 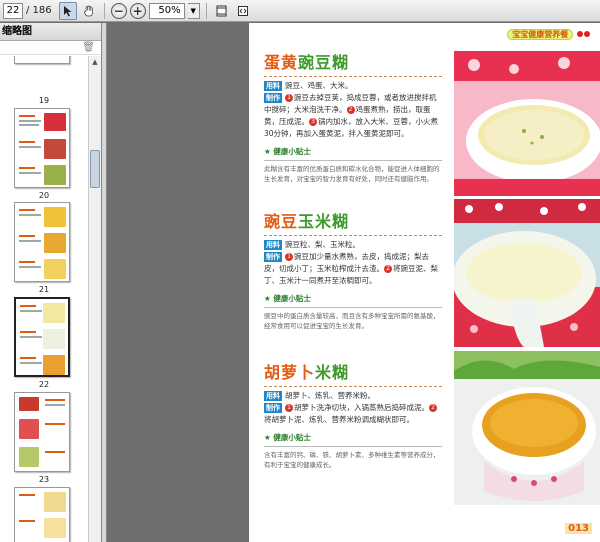 I want to click on recipe-photo-pea-corn, so click(x=527, y=273).